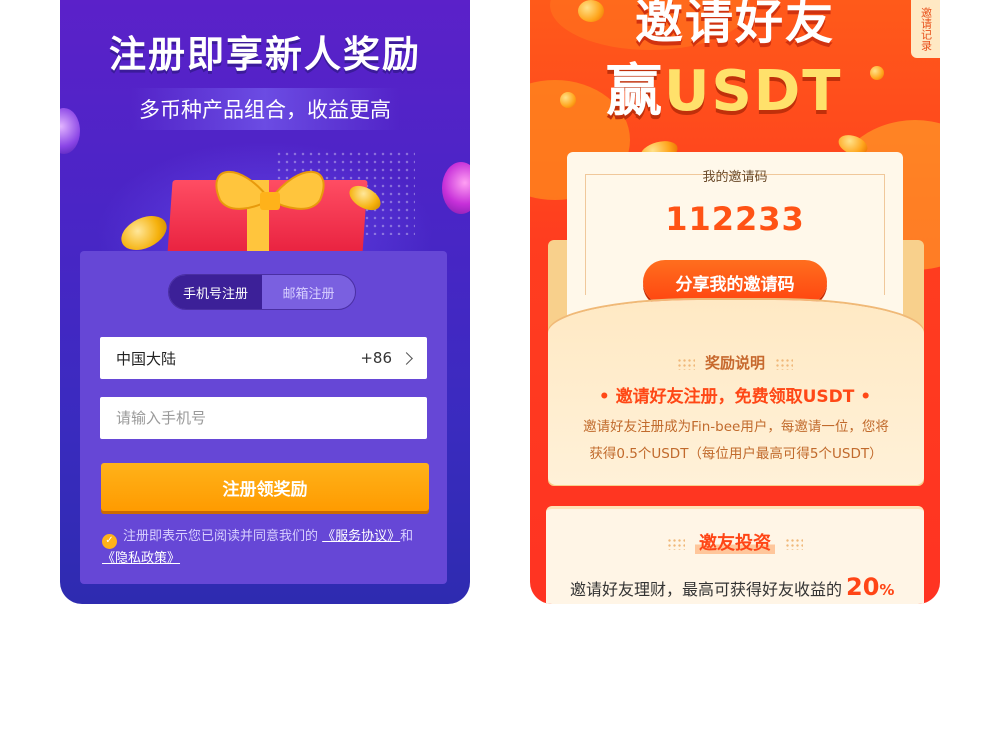  I want to click on tab-phone-register: 手机号注册, so click(215, 292).